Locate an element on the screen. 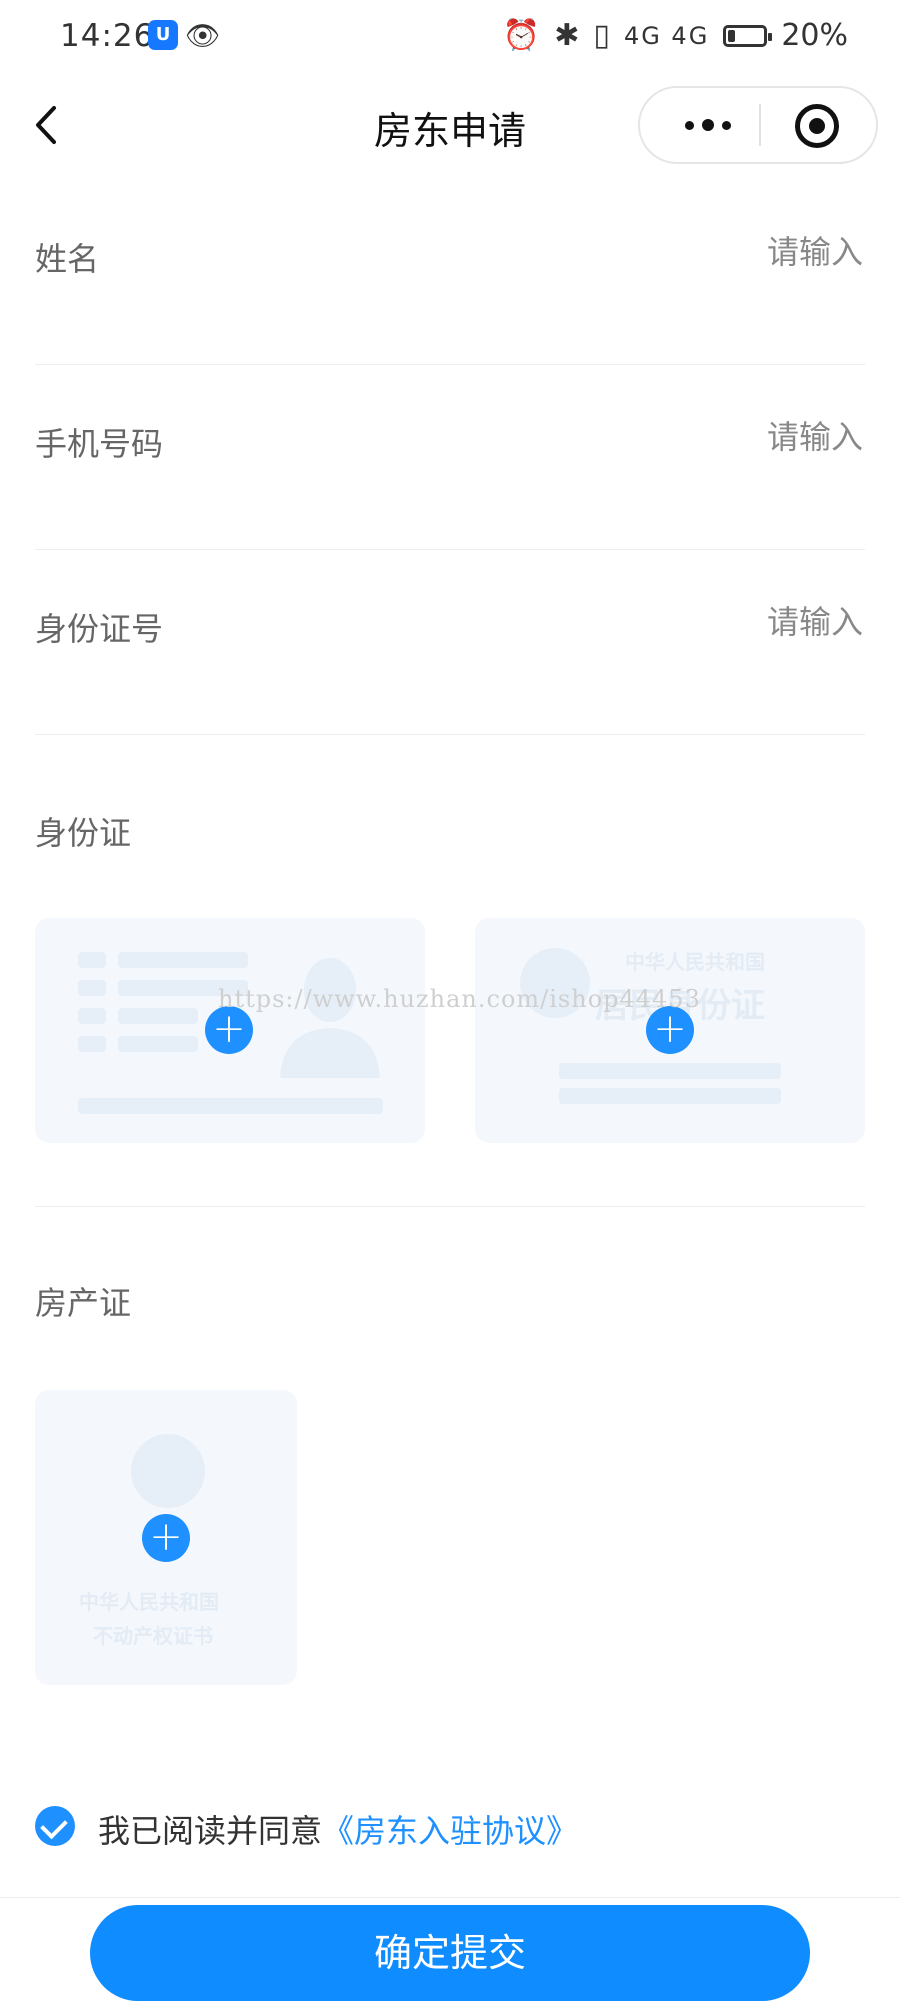 Image resolution: width=900 pixels, height=2001 pixels. id-card-back-upload: 中华人民共和国 居民身份证 + is located at coordinates (670, 1030).